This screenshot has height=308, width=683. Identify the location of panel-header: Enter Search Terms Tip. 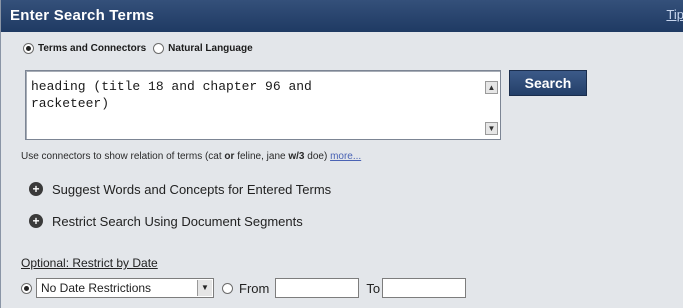
(342, 16).